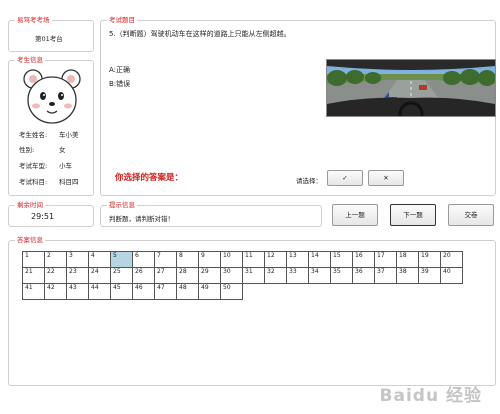  Describe the element at coordinates (211, 213) in the screenshot. I see `hint-panel: 提示信息 判断题，请判断对错！` at that location.